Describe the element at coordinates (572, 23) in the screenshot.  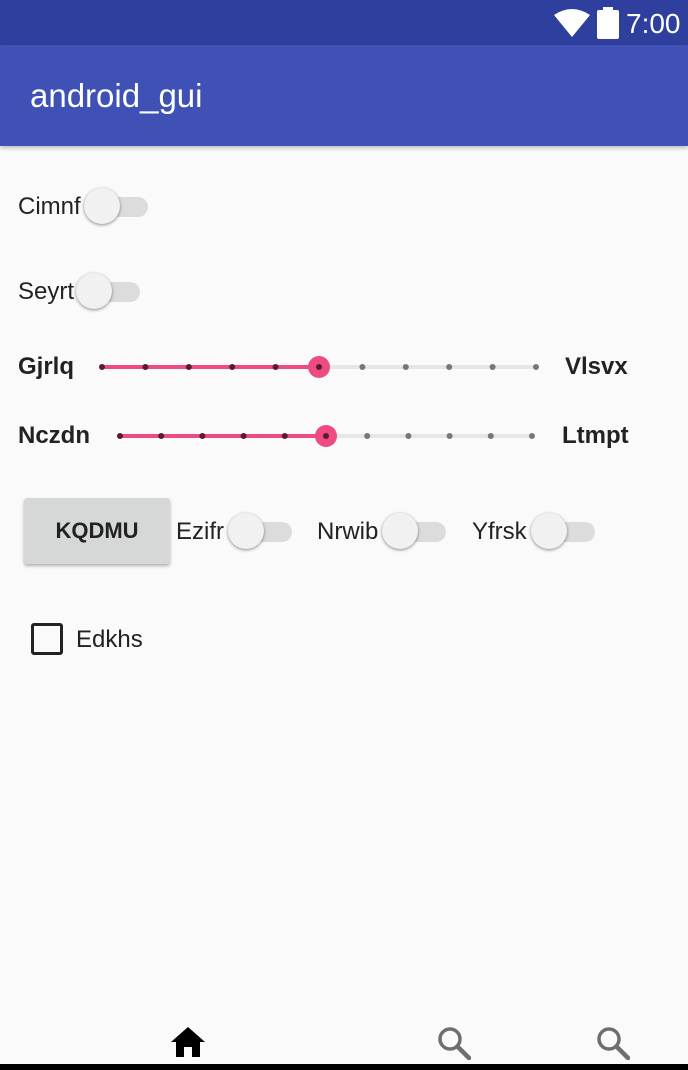
I see `wifi-icon` at that location.